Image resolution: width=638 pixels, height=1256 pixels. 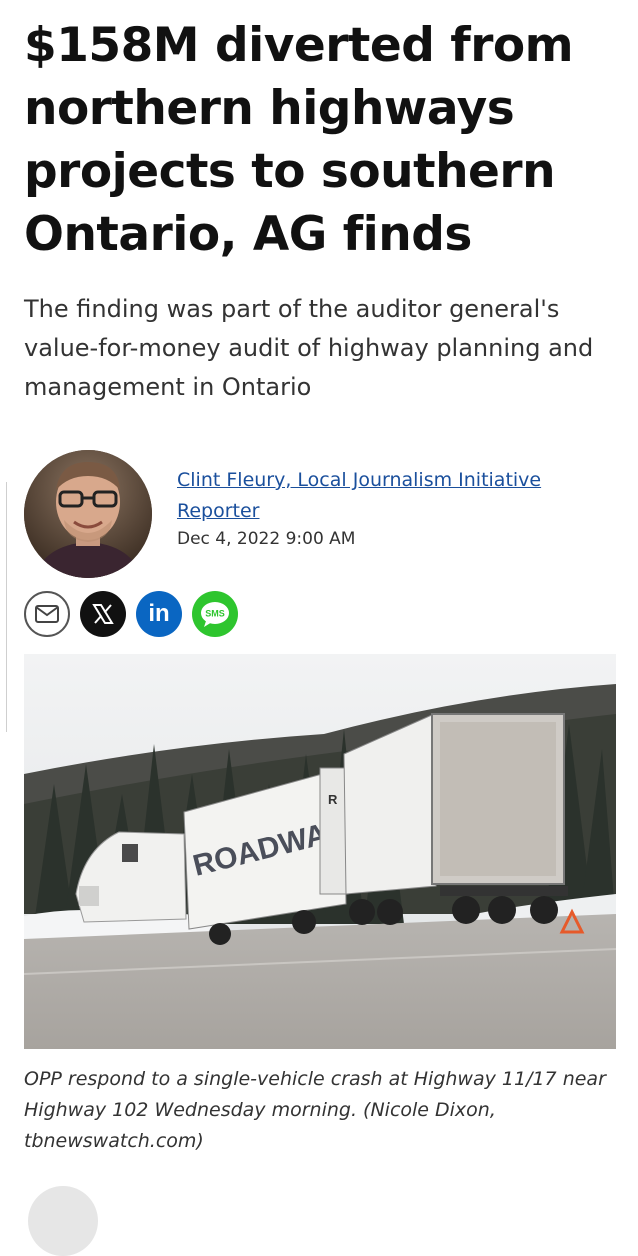 I want to click on sms-icon: SMS, so click(x=215, y=614).